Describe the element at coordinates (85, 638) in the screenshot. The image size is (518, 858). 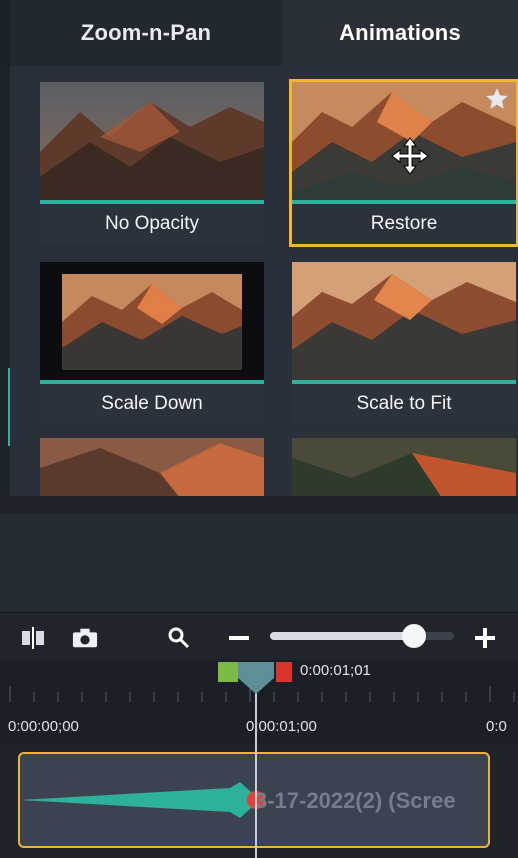
I see `camera-icon` at that location.